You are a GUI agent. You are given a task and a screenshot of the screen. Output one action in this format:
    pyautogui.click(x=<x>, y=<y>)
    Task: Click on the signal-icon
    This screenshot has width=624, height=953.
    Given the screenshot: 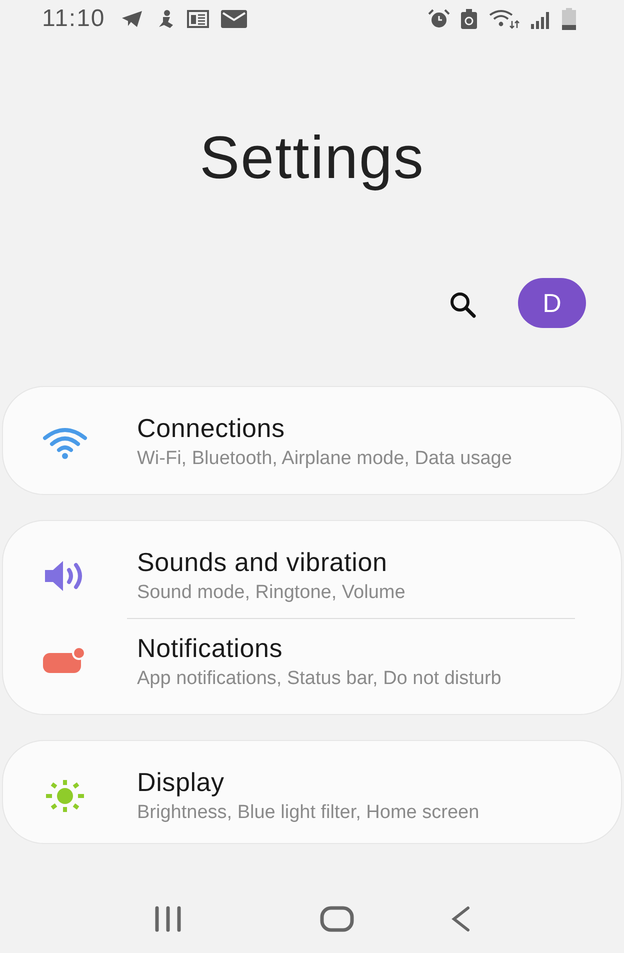 What is the action you would take?
    pyautogui.click(x=541, y=19)
    